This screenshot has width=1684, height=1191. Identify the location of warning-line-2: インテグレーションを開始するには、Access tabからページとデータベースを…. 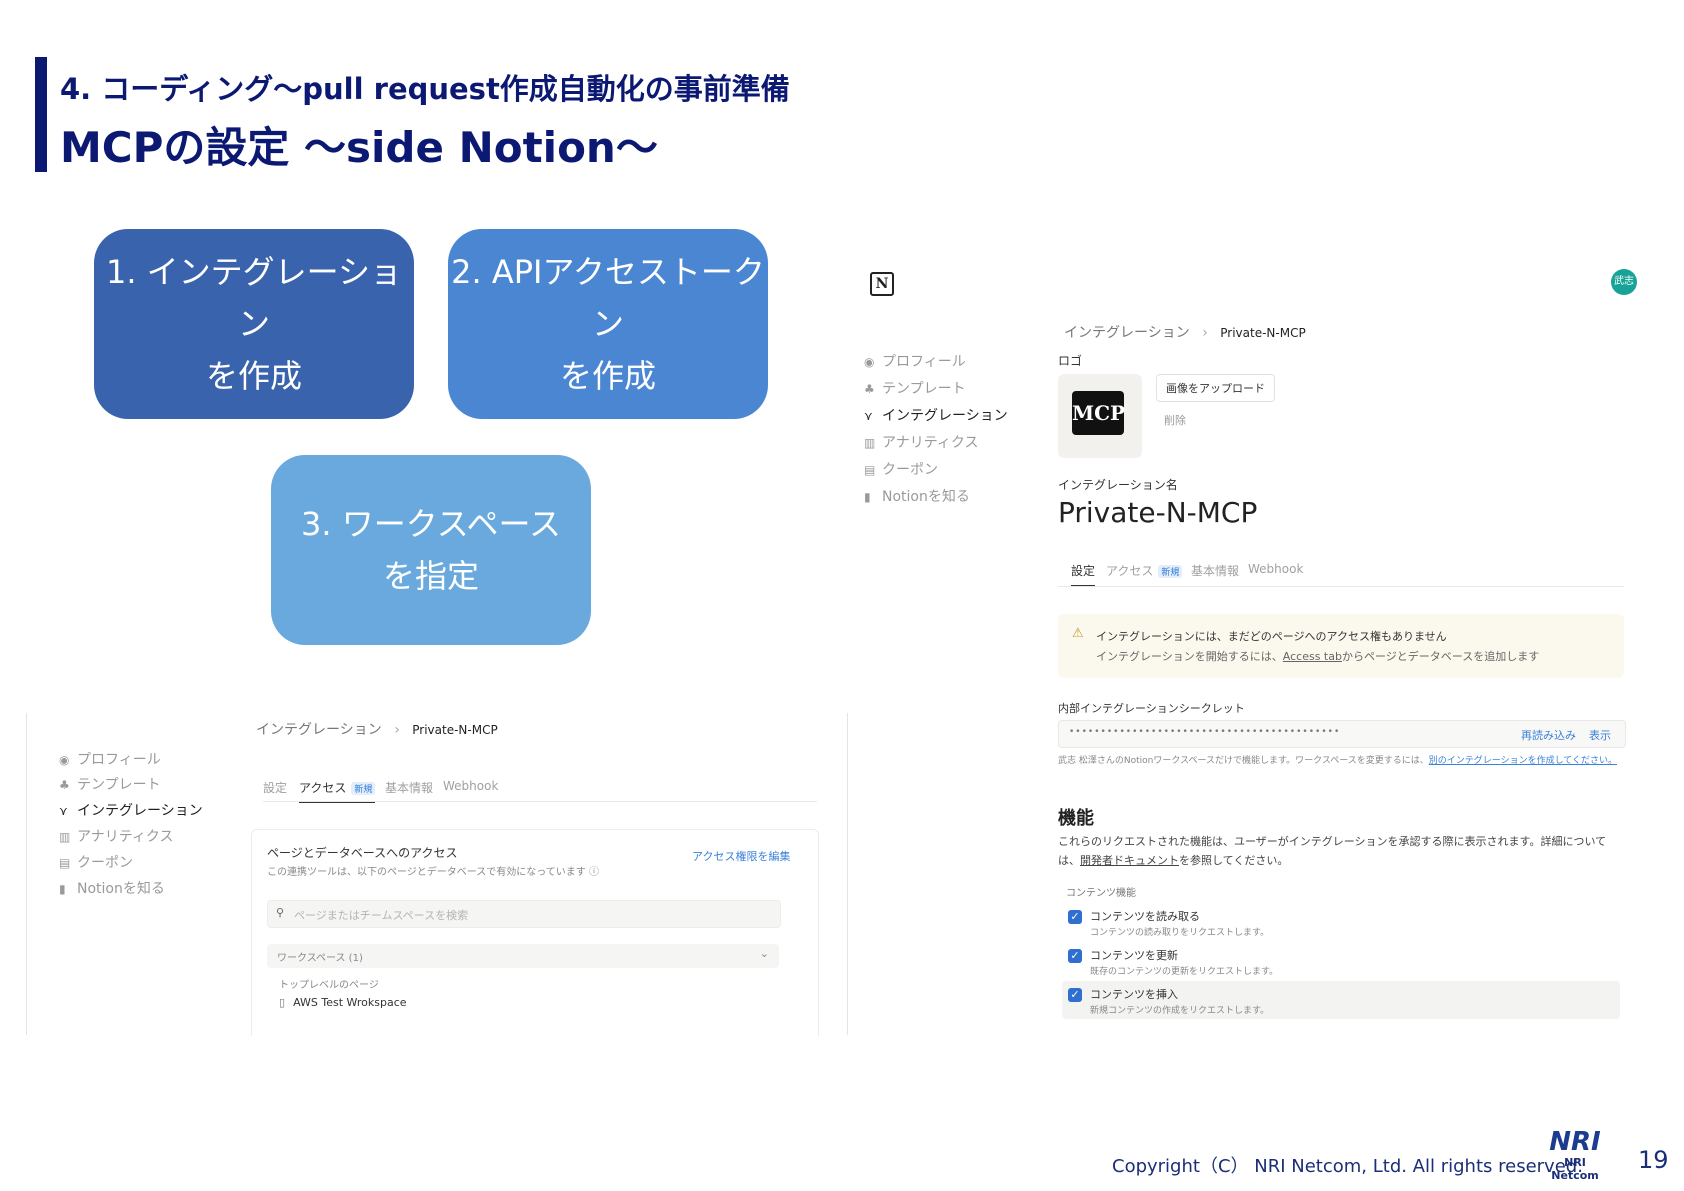
(1318, 656).